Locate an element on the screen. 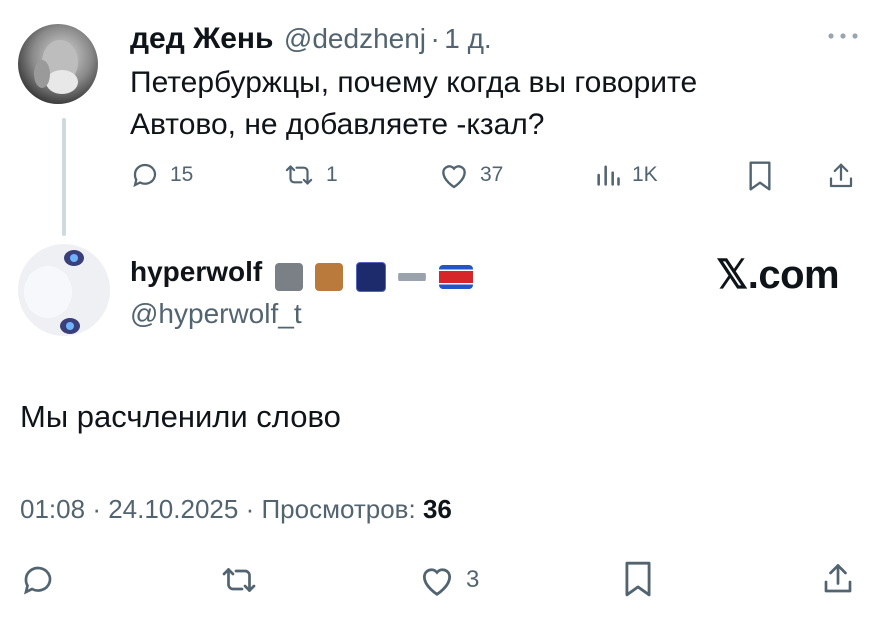 The height and width of the screenshot is (639, 880). views-chart-icon is located at coordinates (608, 175).